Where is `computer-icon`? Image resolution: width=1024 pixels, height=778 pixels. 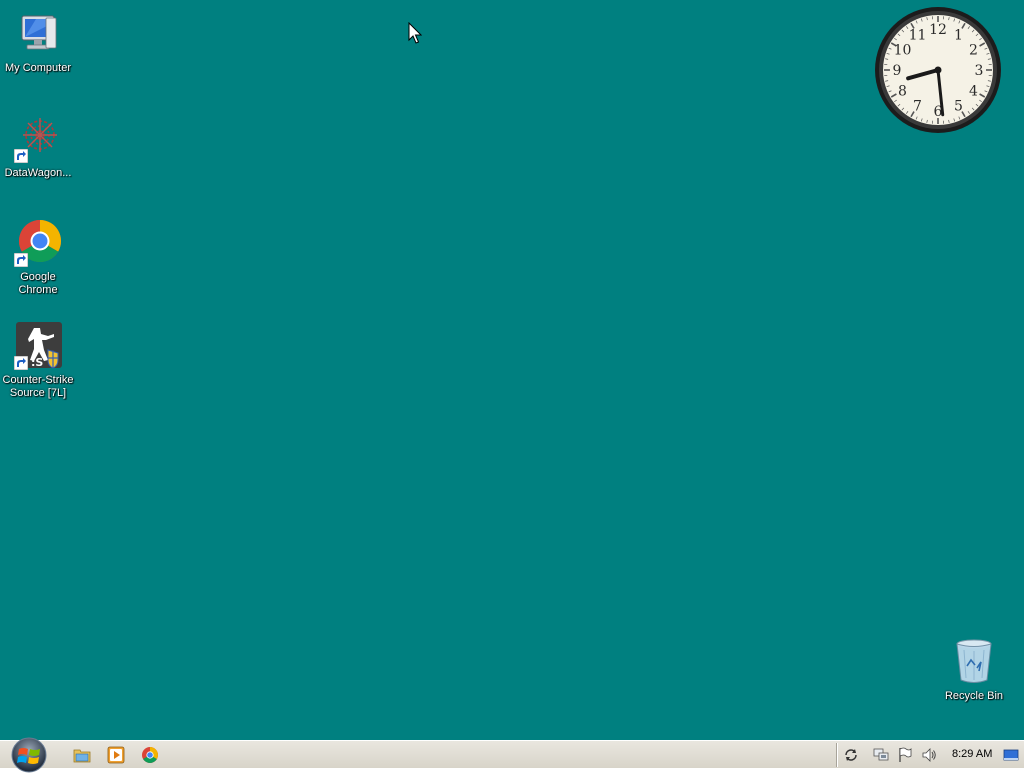
computer-icon is located at coordinates (38, 34).